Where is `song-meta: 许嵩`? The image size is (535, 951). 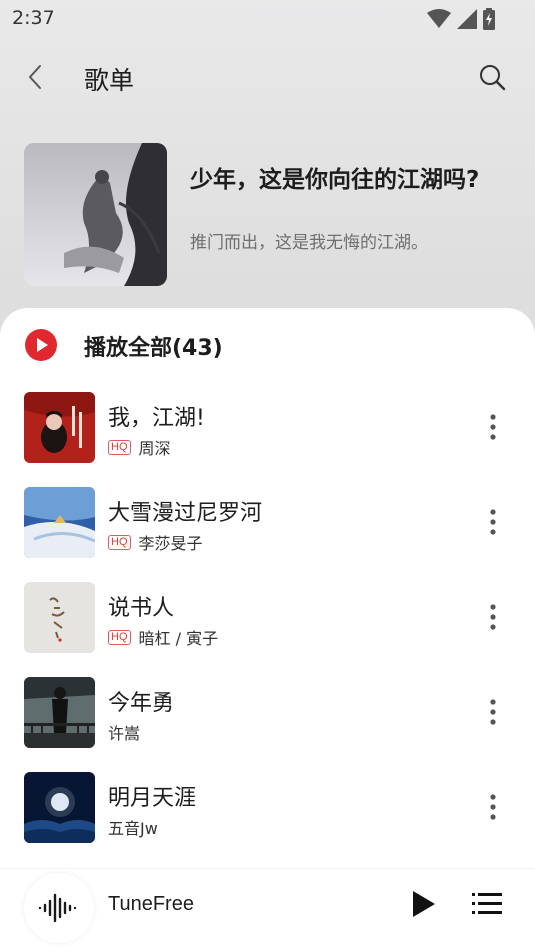 song-meta: 许嵩 is located at coordinates (124, 732).